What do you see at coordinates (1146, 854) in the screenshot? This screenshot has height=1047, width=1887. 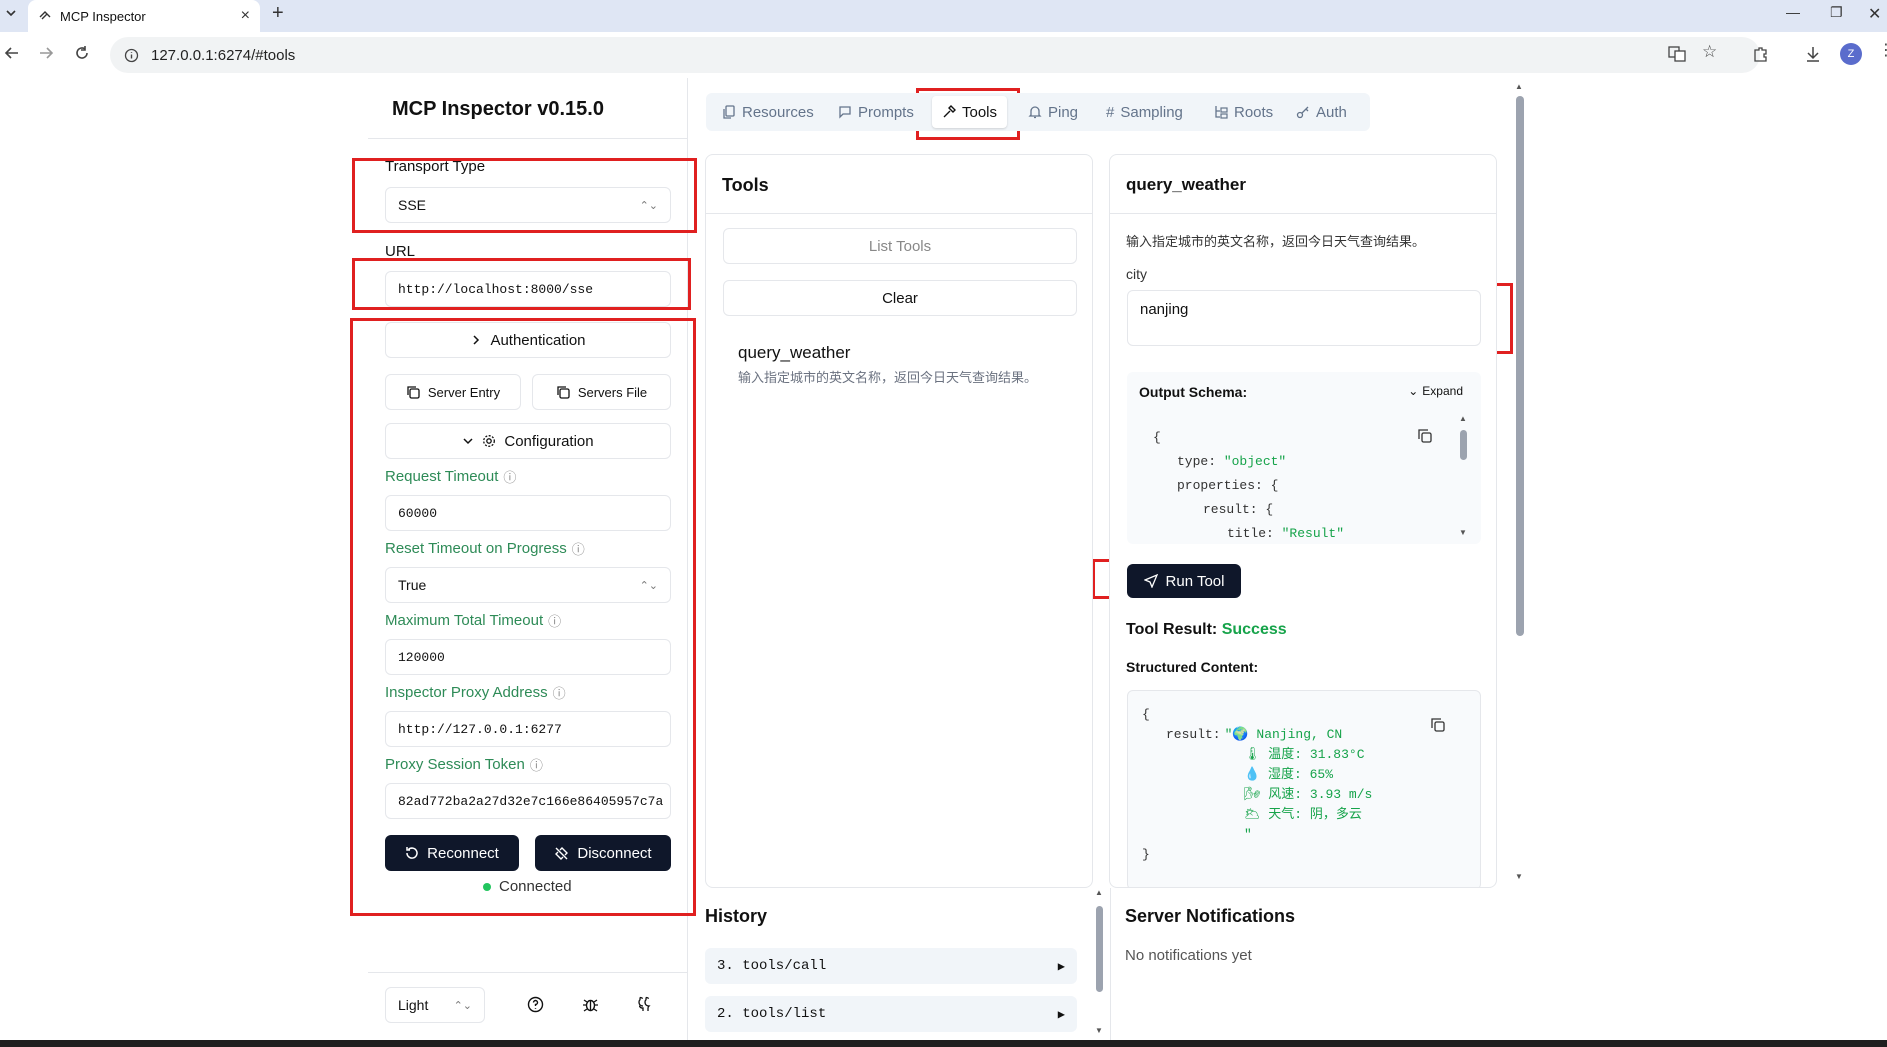 I see `code-line: }` at bounding box center [1146, 854].